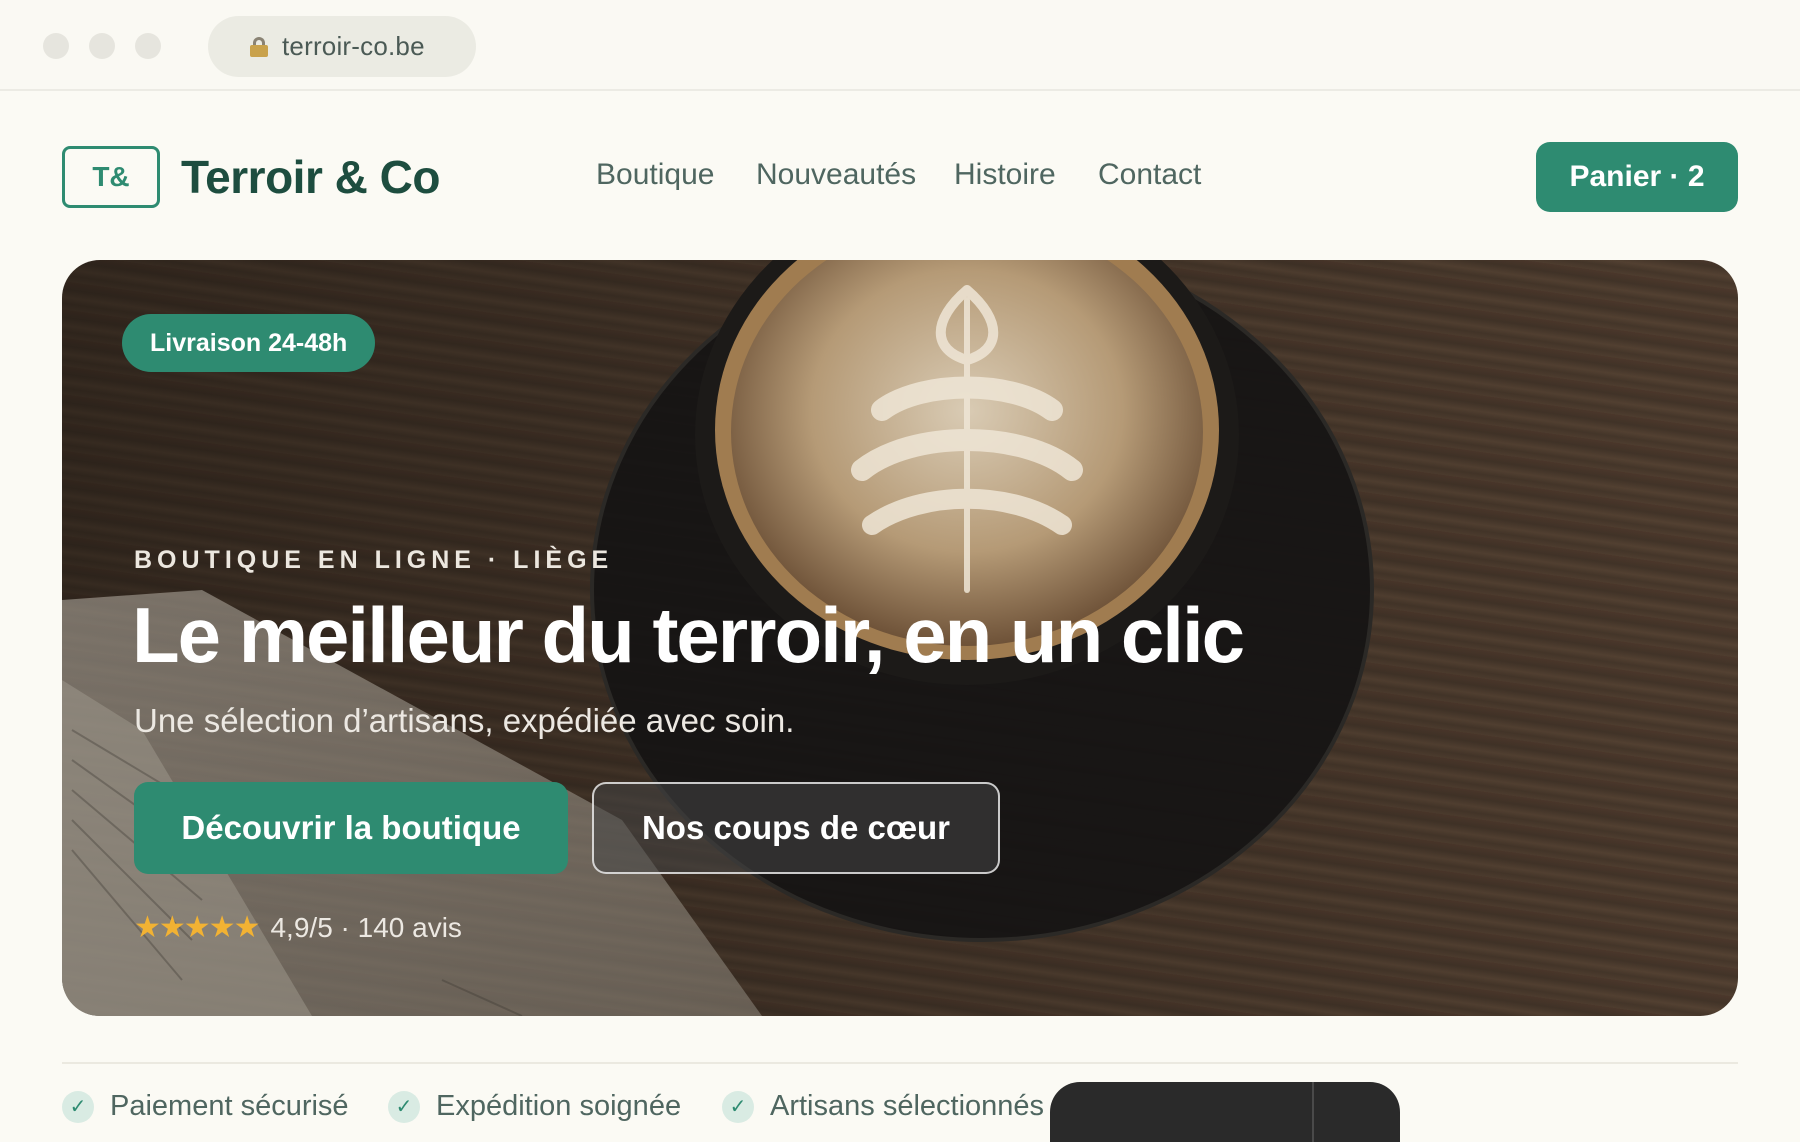  I want to click on nav-item-nouveautes: Nouveautés, so click(836, 175).